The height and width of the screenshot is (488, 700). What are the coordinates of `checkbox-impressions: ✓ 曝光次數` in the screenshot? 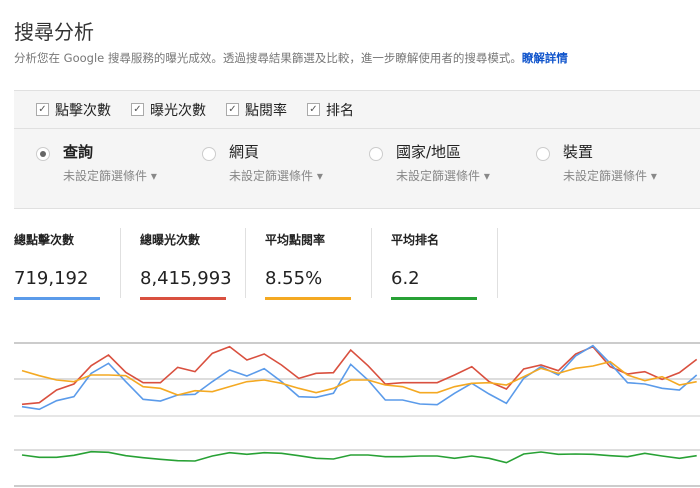 It's located at (168, 110).